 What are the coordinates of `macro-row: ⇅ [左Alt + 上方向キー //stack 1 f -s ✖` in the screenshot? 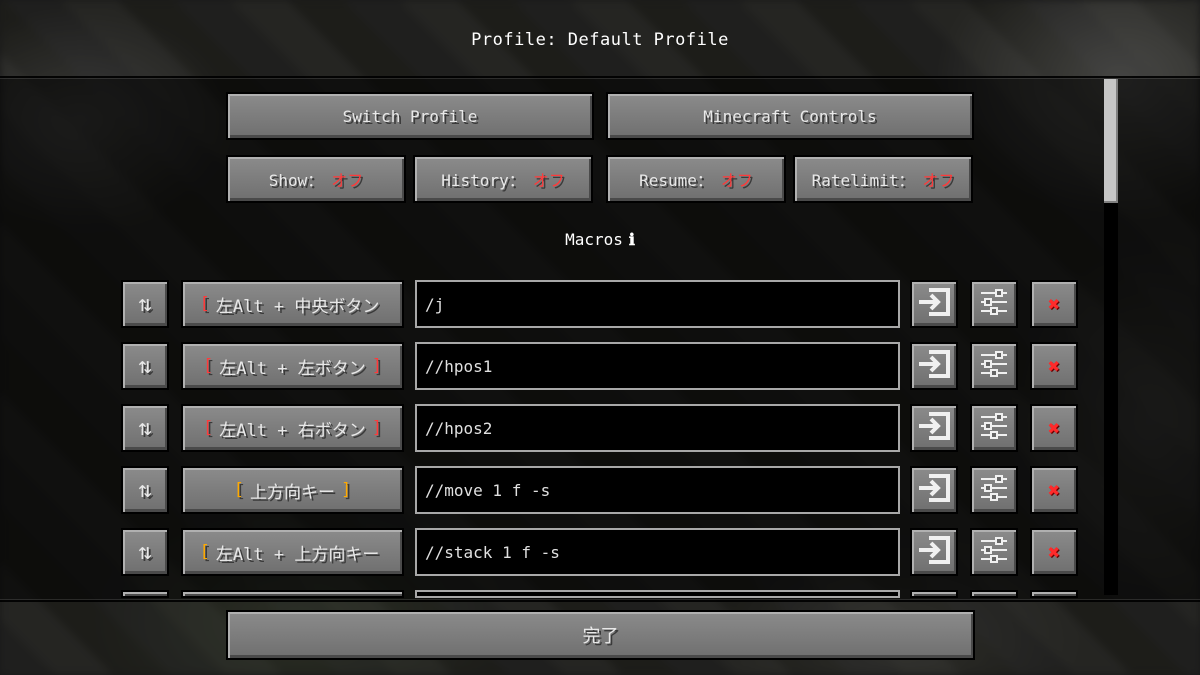 It's located at (600, 553).